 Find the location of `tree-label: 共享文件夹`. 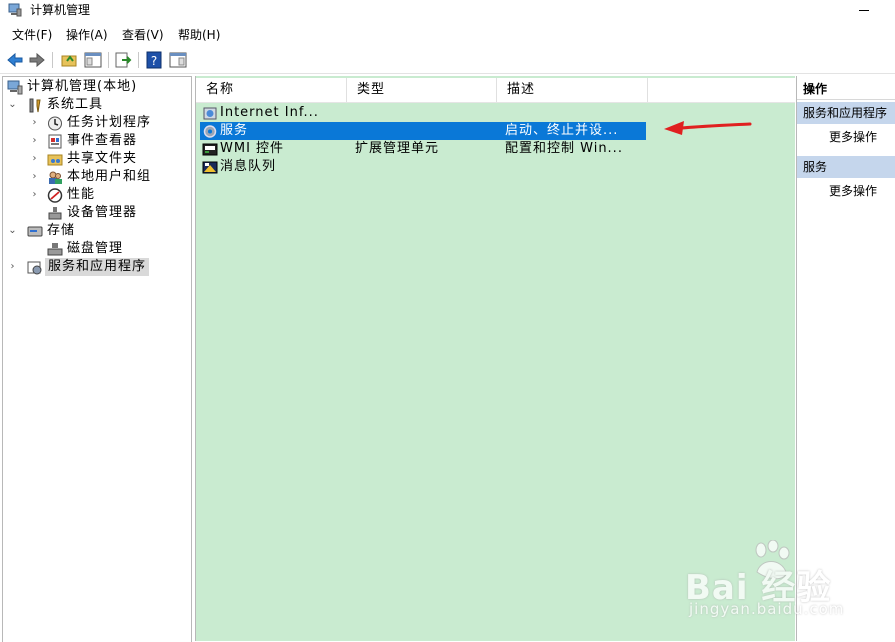

tree-label: 共享文件夹 is located at coordinates (102, 158).